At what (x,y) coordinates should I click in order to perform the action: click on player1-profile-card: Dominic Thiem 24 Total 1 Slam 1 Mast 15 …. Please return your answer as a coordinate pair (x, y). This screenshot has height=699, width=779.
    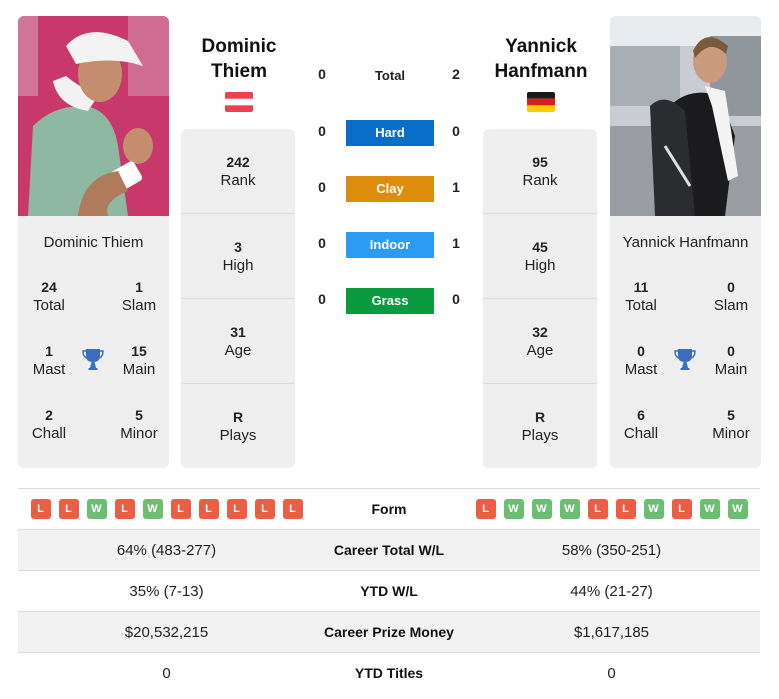
    Looking at the image, I should click on (93, 342).